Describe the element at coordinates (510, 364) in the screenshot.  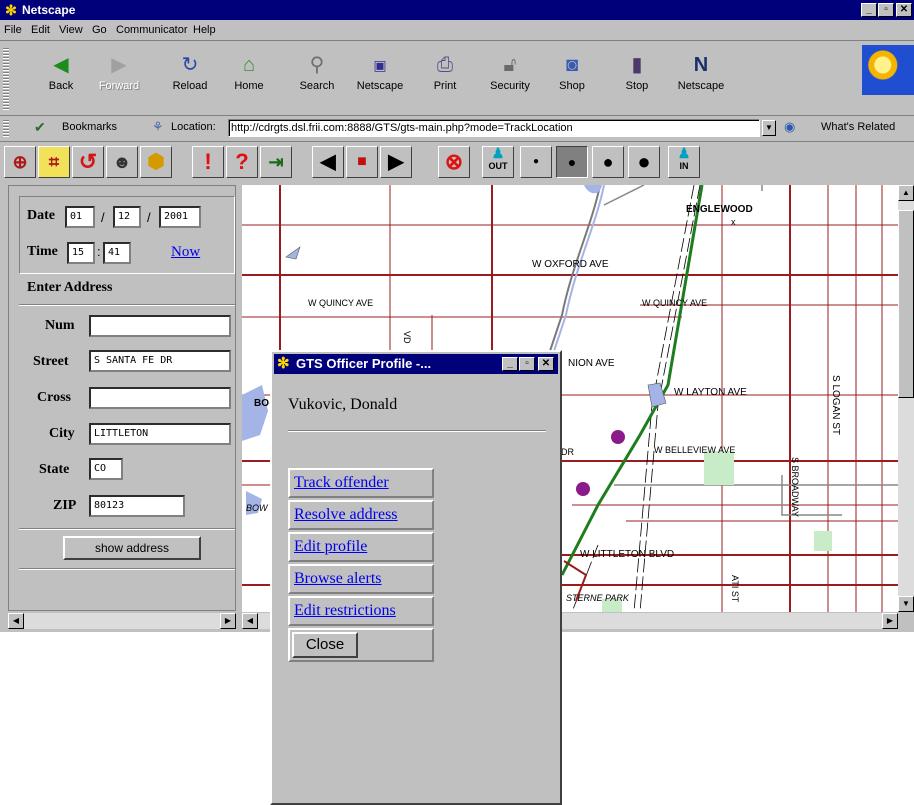
I see `popup-minimize-button: _` at that location.